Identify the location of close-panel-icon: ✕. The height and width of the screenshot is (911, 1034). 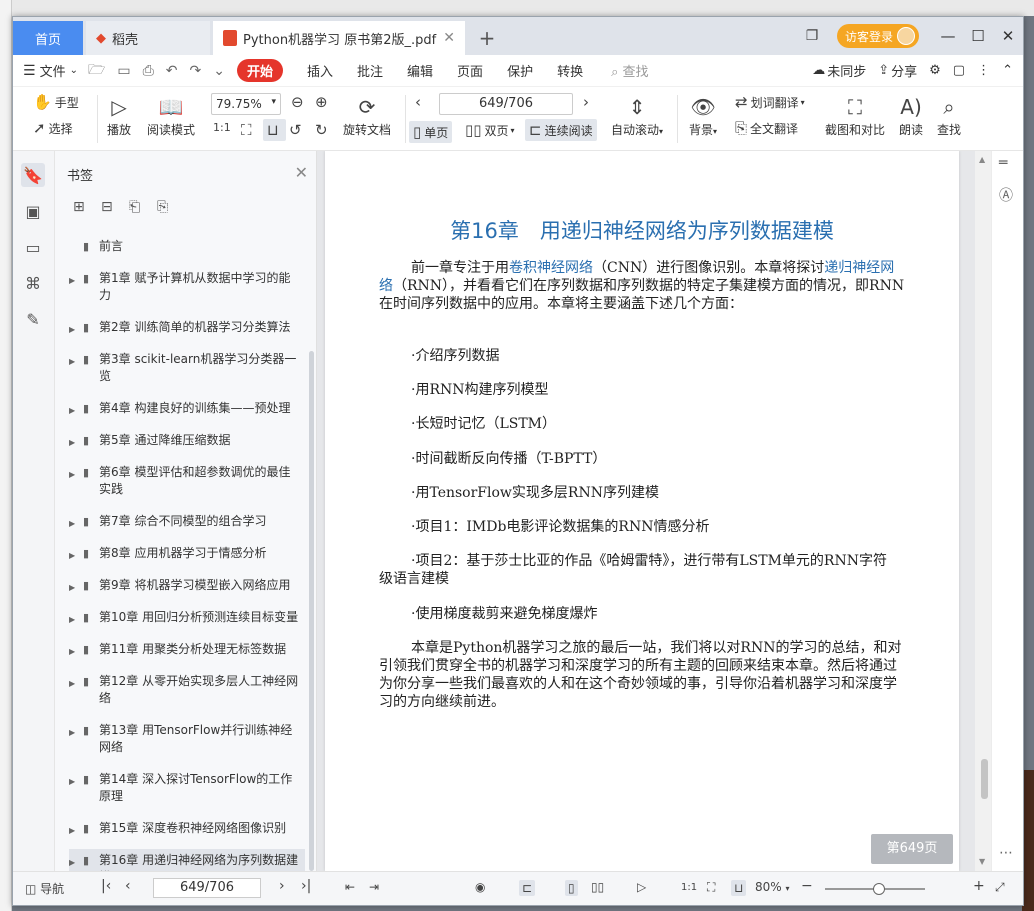
(301, 172).